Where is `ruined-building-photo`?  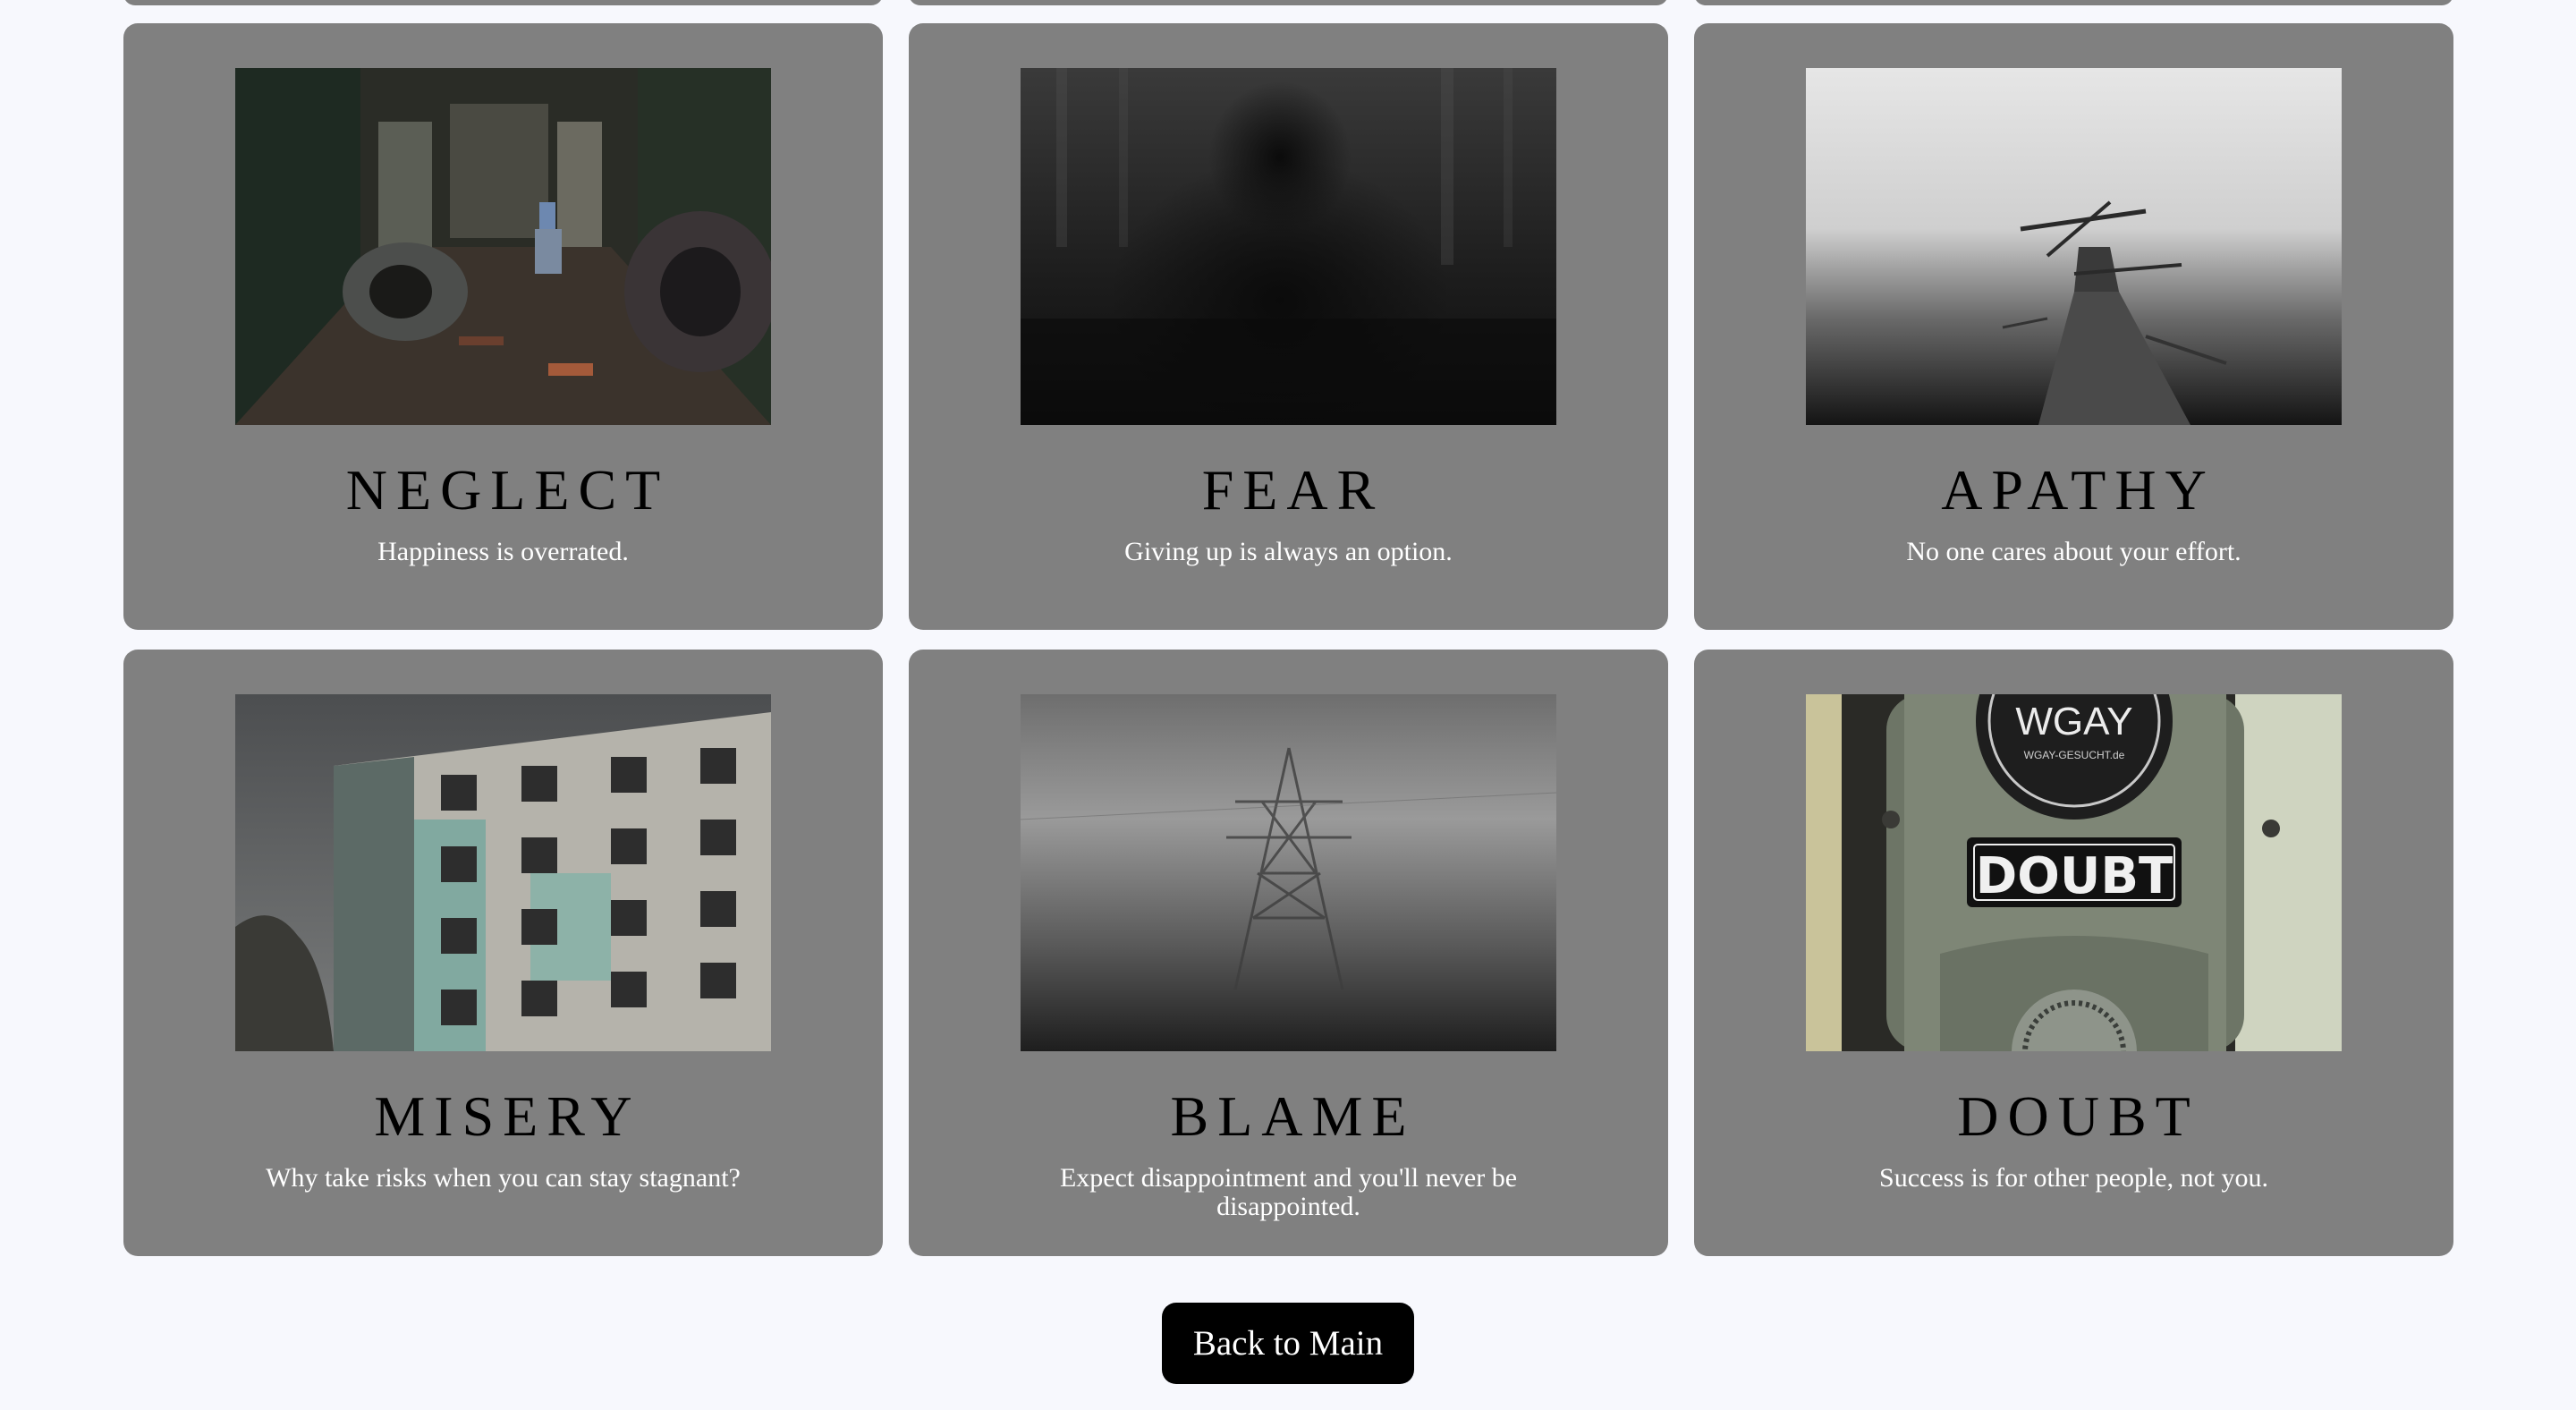 ruined-building-photo is located at coordinates (503, 873).